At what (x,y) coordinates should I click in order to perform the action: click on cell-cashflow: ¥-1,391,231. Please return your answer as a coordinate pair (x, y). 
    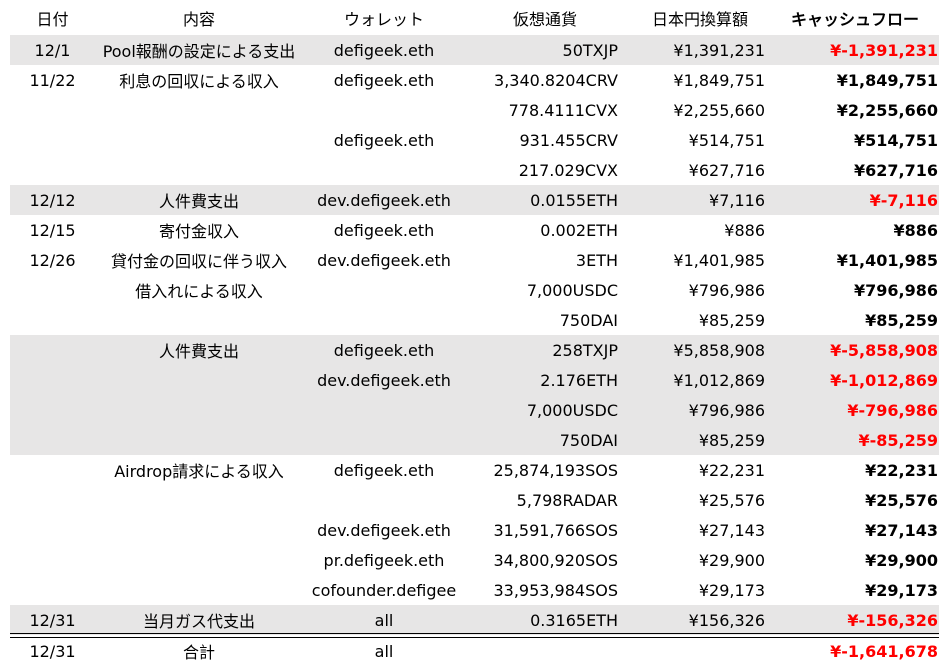
    Looking at the image, I should click on (884, 50).